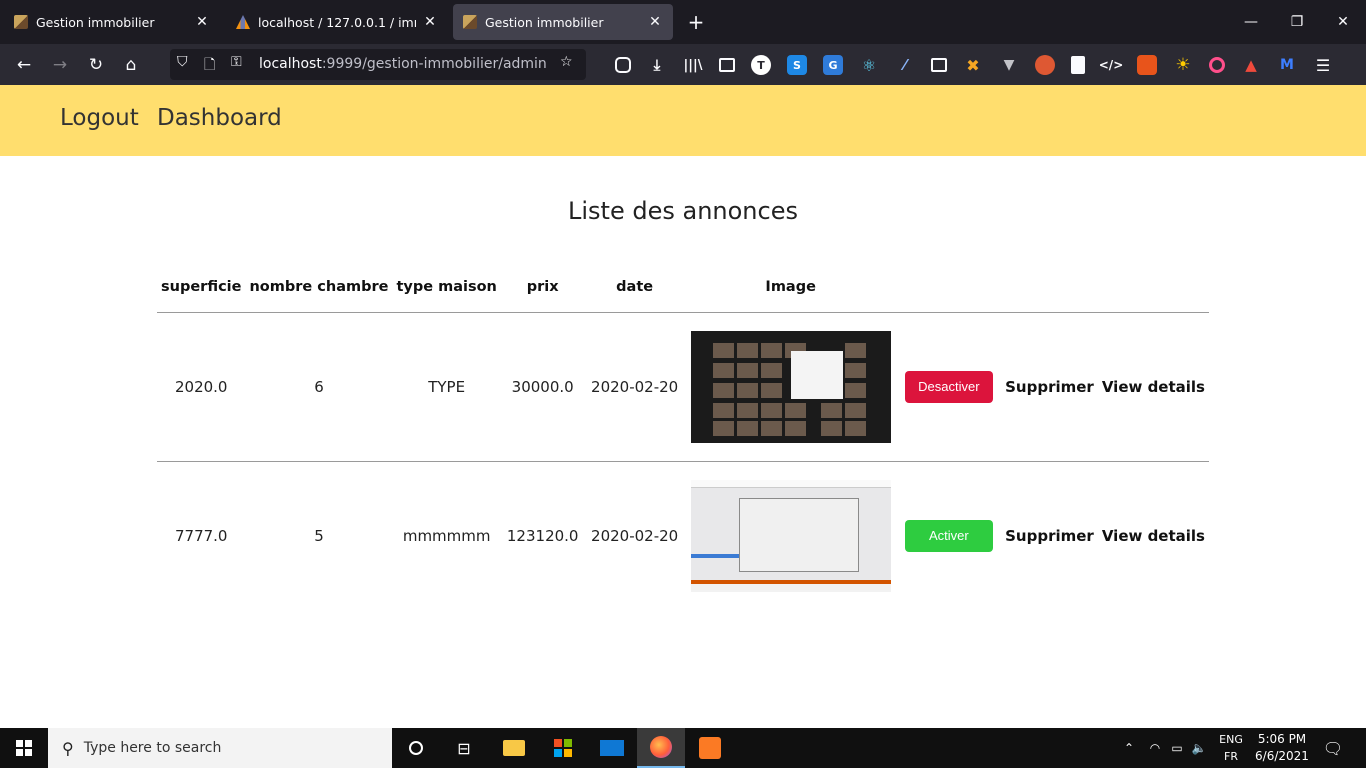 The width and height of the screenshot is (1366, 768). I want to click on library-icon: |||\, so click(693, 65).